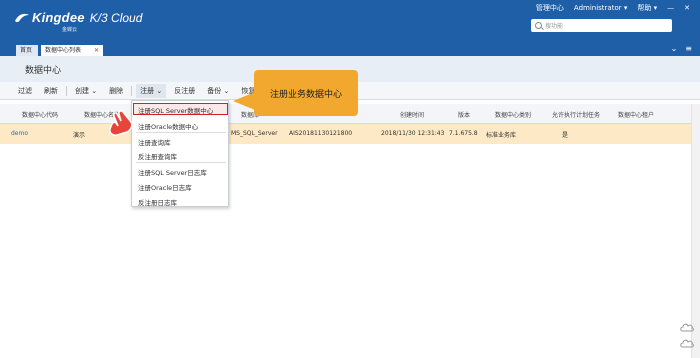  What do you see at coordinates (165, 187) in the screenshot?
I see `menu-item-register-oracle-log: 注册Oracle日志库` at bounding box center [165, 187].